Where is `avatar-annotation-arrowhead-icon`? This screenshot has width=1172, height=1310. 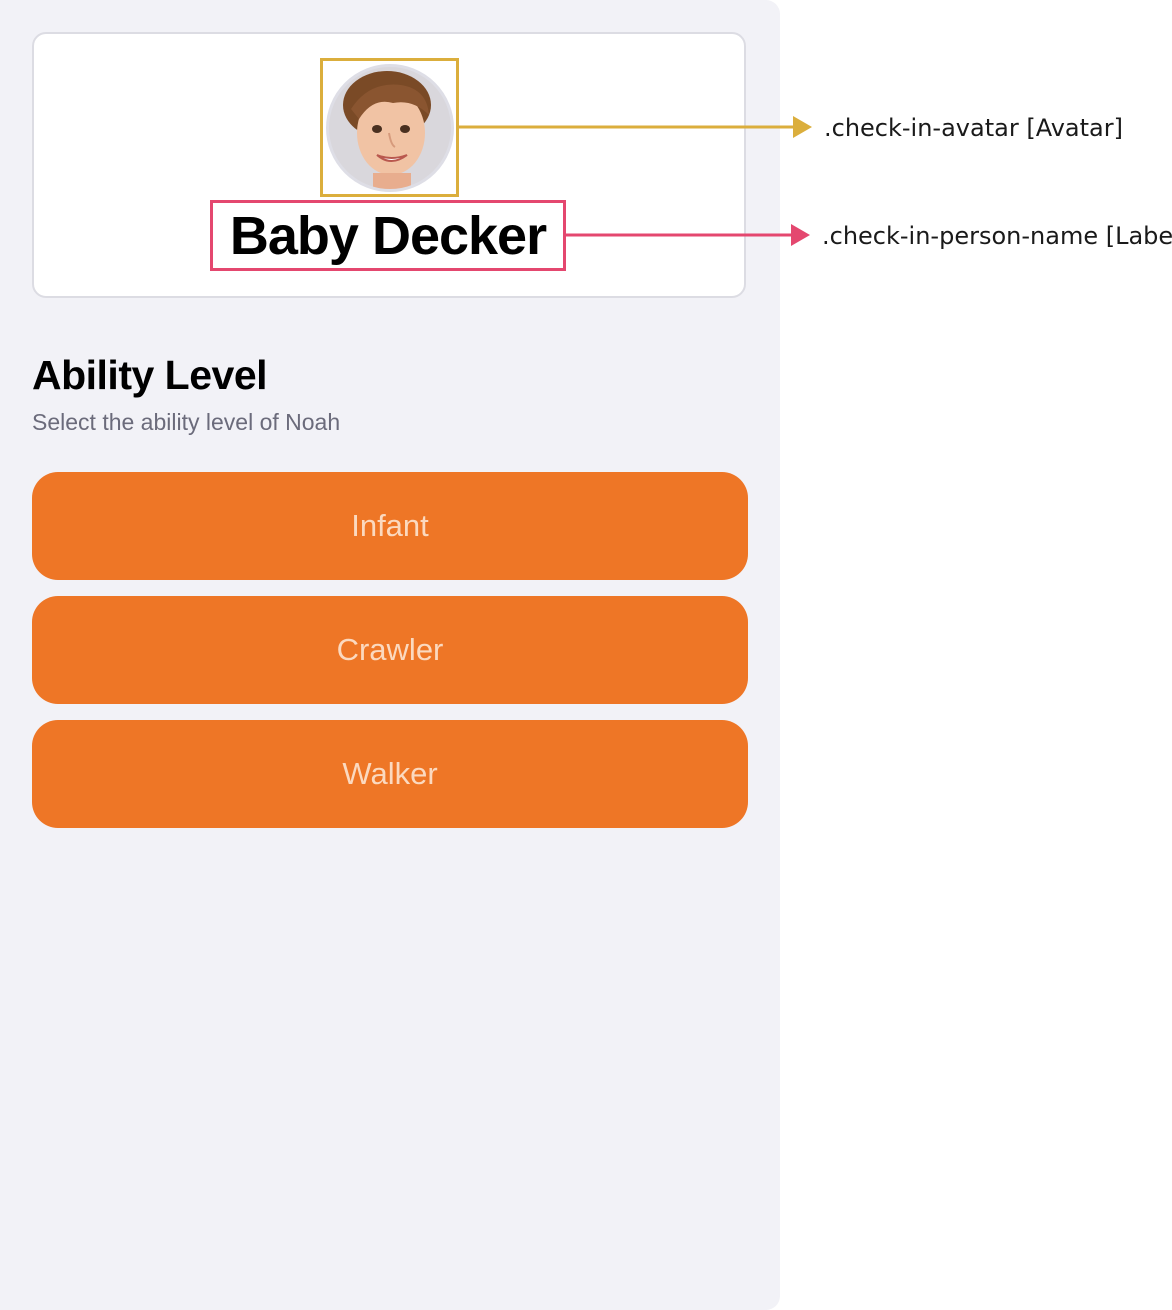 avatar-annotation-arrowhead-icon is located at coordinates (802, 127).